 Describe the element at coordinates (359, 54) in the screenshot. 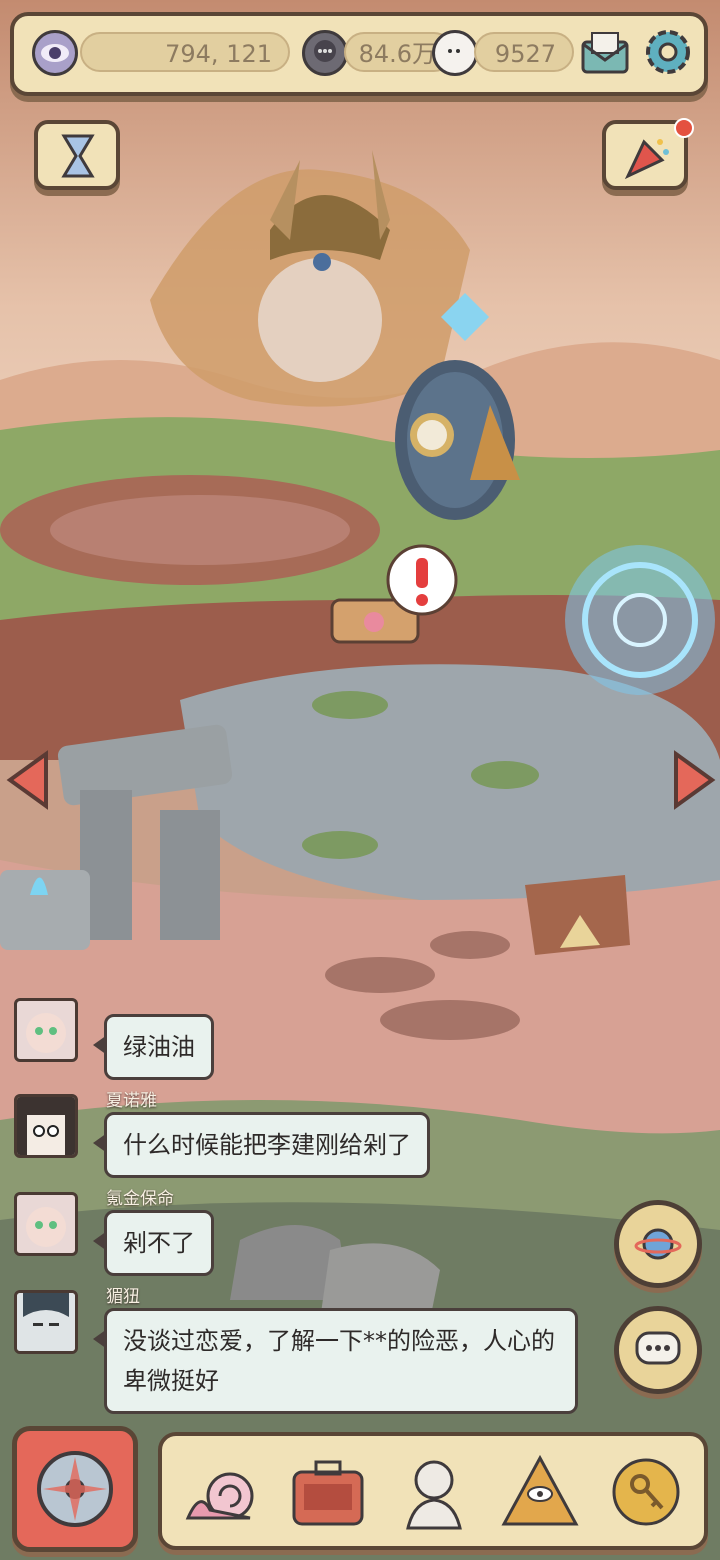

I see `resource-bar: 794, 121 84.6万 9527` at that location.